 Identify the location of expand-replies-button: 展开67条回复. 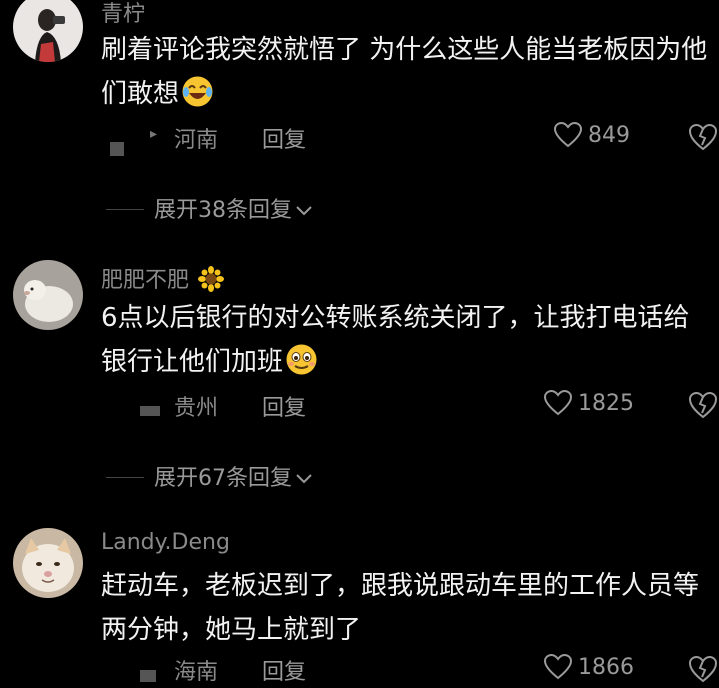
(250, 477).